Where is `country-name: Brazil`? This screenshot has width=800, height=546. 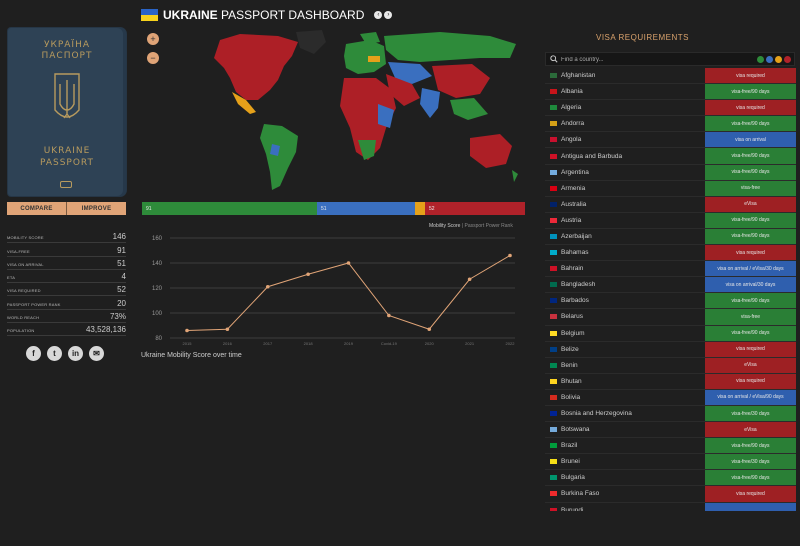 country-name: Brazil is located at coordinates (569, 446).